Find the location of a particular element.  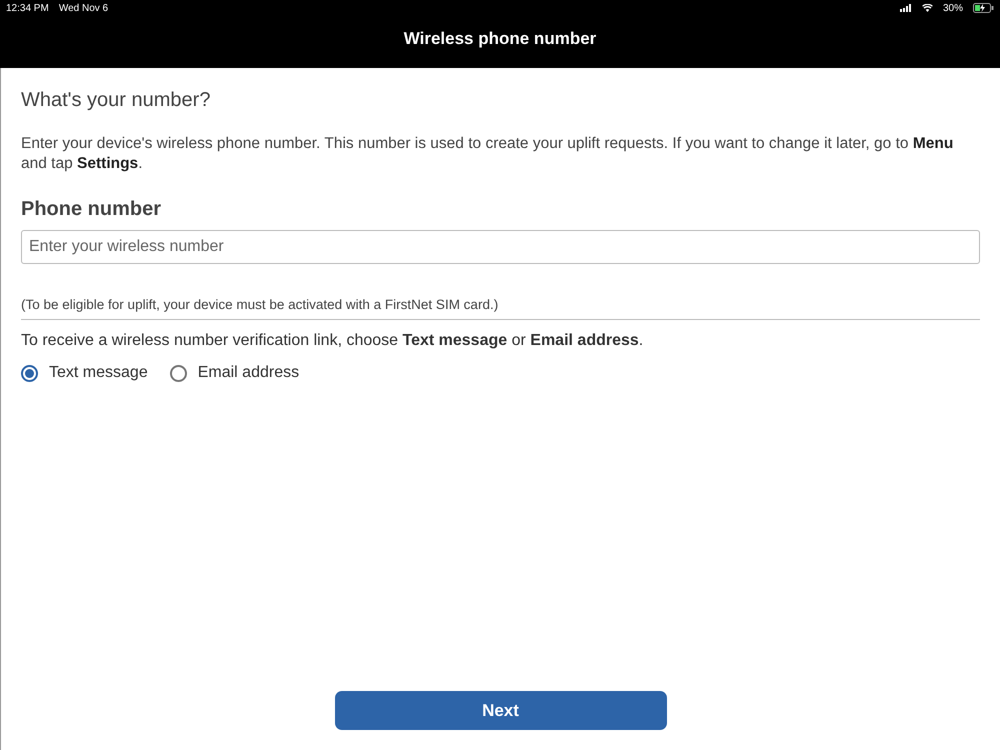

section-heading: What's your number? is located at coordinates (116, 100).